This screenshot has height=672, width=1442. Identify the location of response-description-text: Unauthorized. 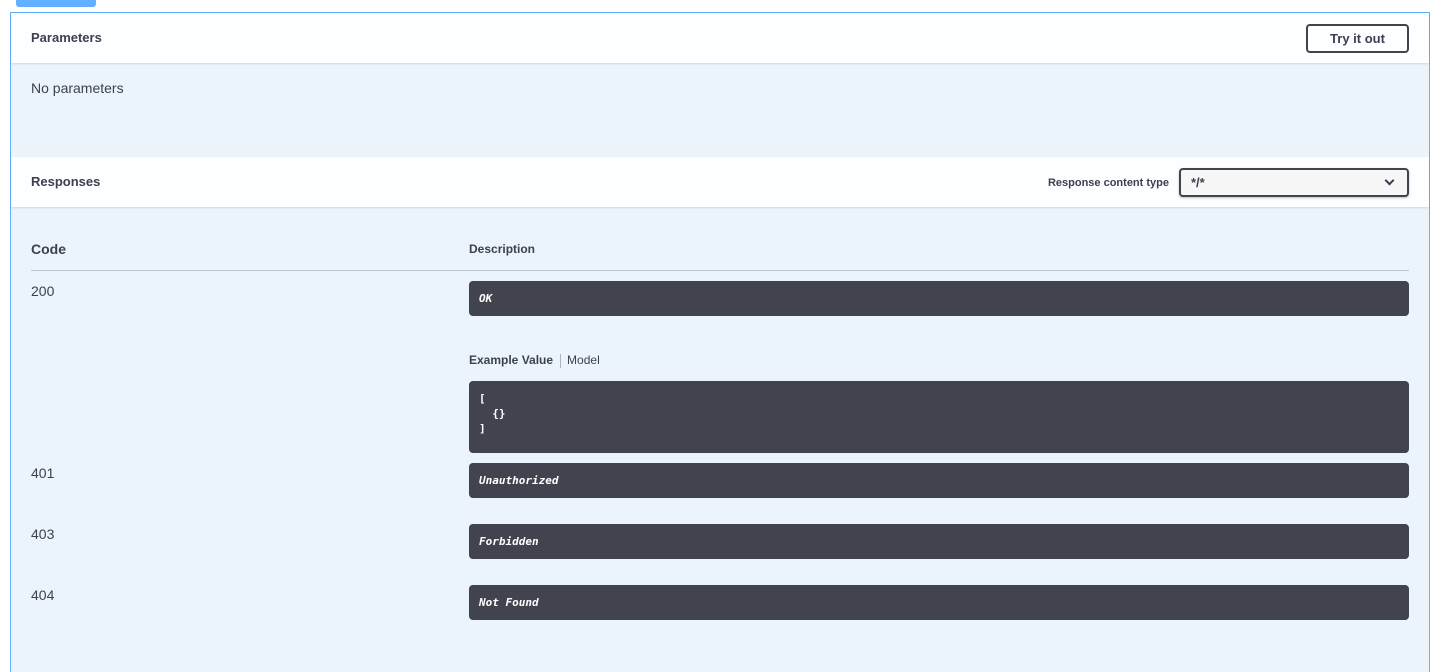
(519, 480).